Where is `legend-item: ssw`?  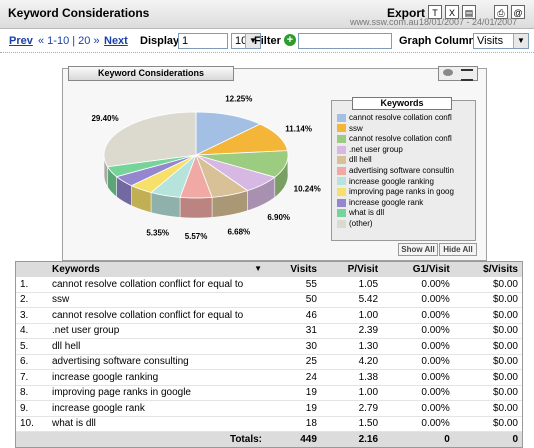 legend-item: ssw is located at coordinates (403, 129).